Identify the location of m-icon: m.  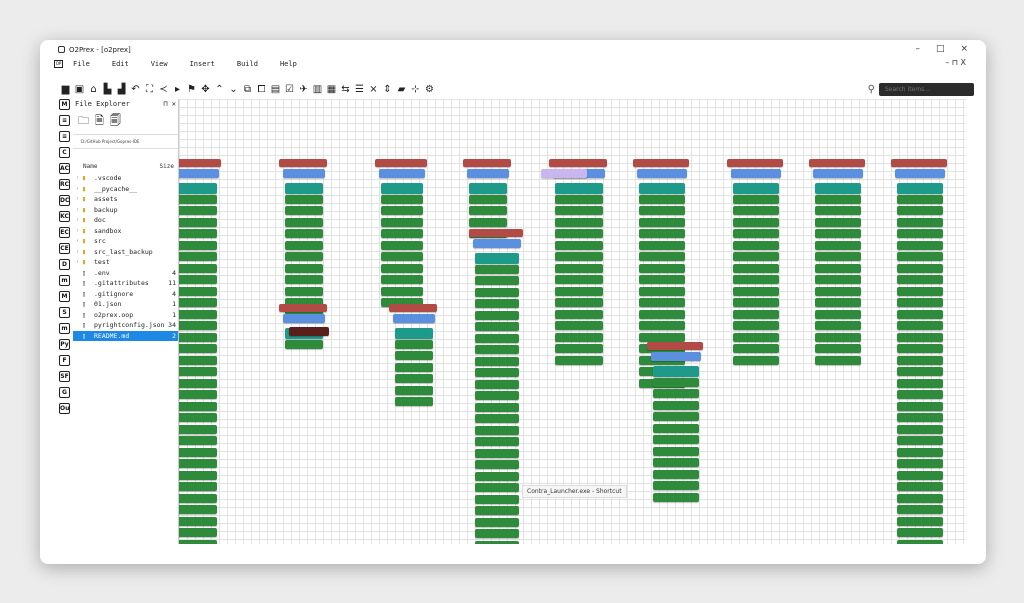
(64, 280).